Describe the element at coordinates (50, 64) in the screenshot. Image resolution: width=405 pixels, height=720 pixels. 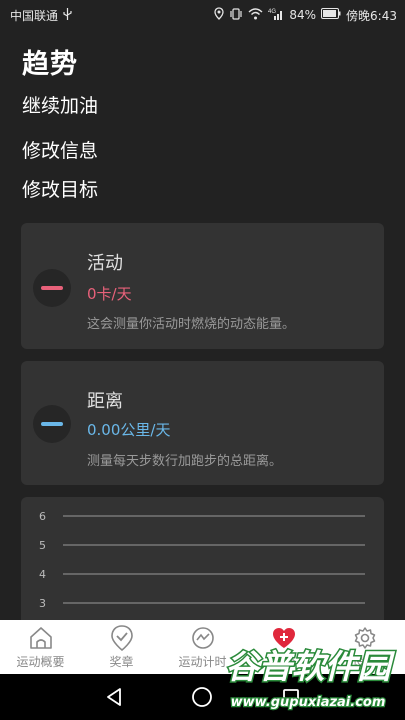
I see `page-title: 趋势` at that location.